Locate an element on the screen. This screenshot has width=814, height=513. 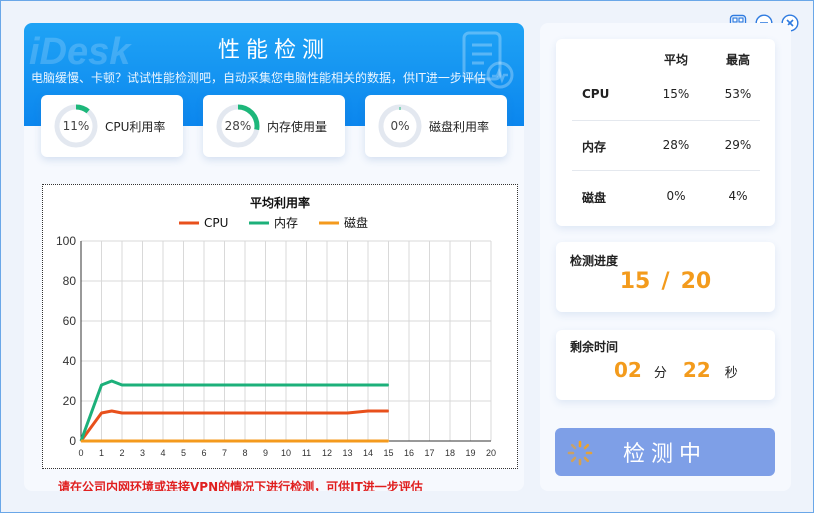
stats-header-row: 平均 最高 is located at coordinates (665, 61).